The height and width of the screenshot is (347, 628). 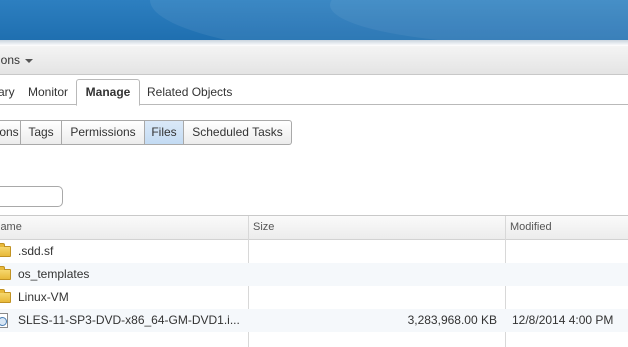 What do you see at coordinates (314, 92) in the screenshot?
I see `main-tabs: ary Monitor Manage Related Objects` at bounding box center [314, 92].